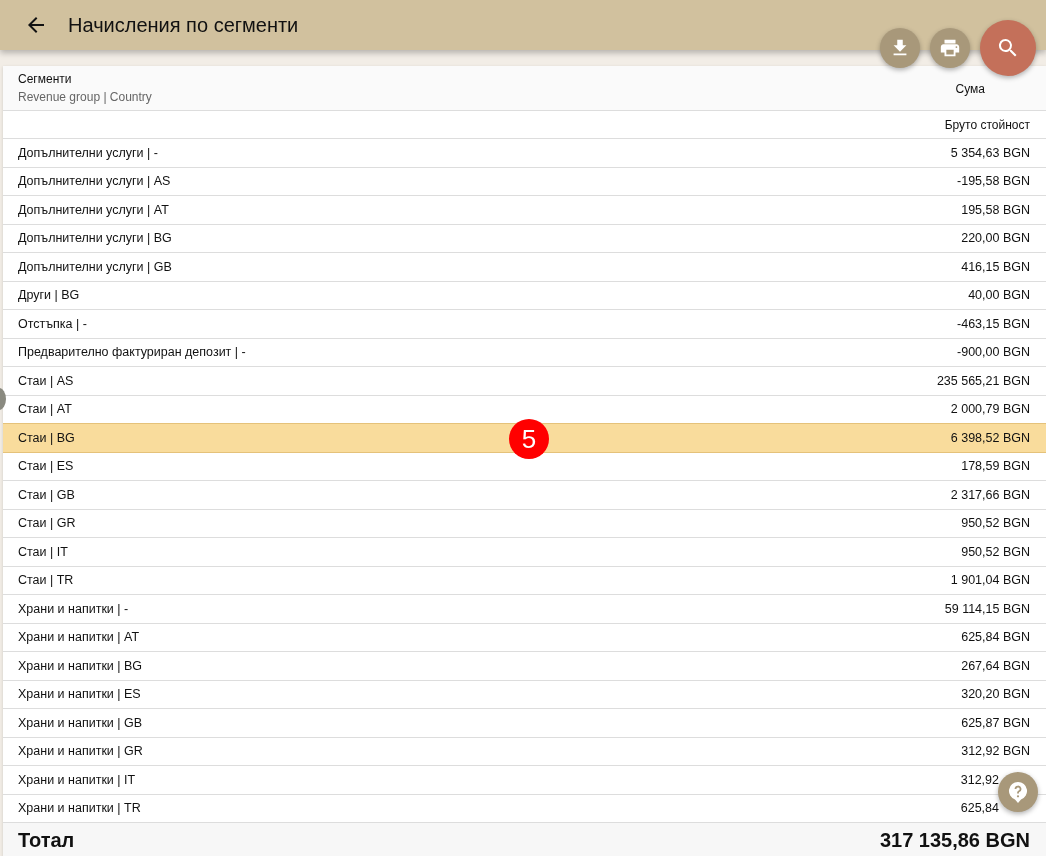 The width and height of the screenshot is (1046, 856). I want to click on number-badge: 5, so click(529, 439).